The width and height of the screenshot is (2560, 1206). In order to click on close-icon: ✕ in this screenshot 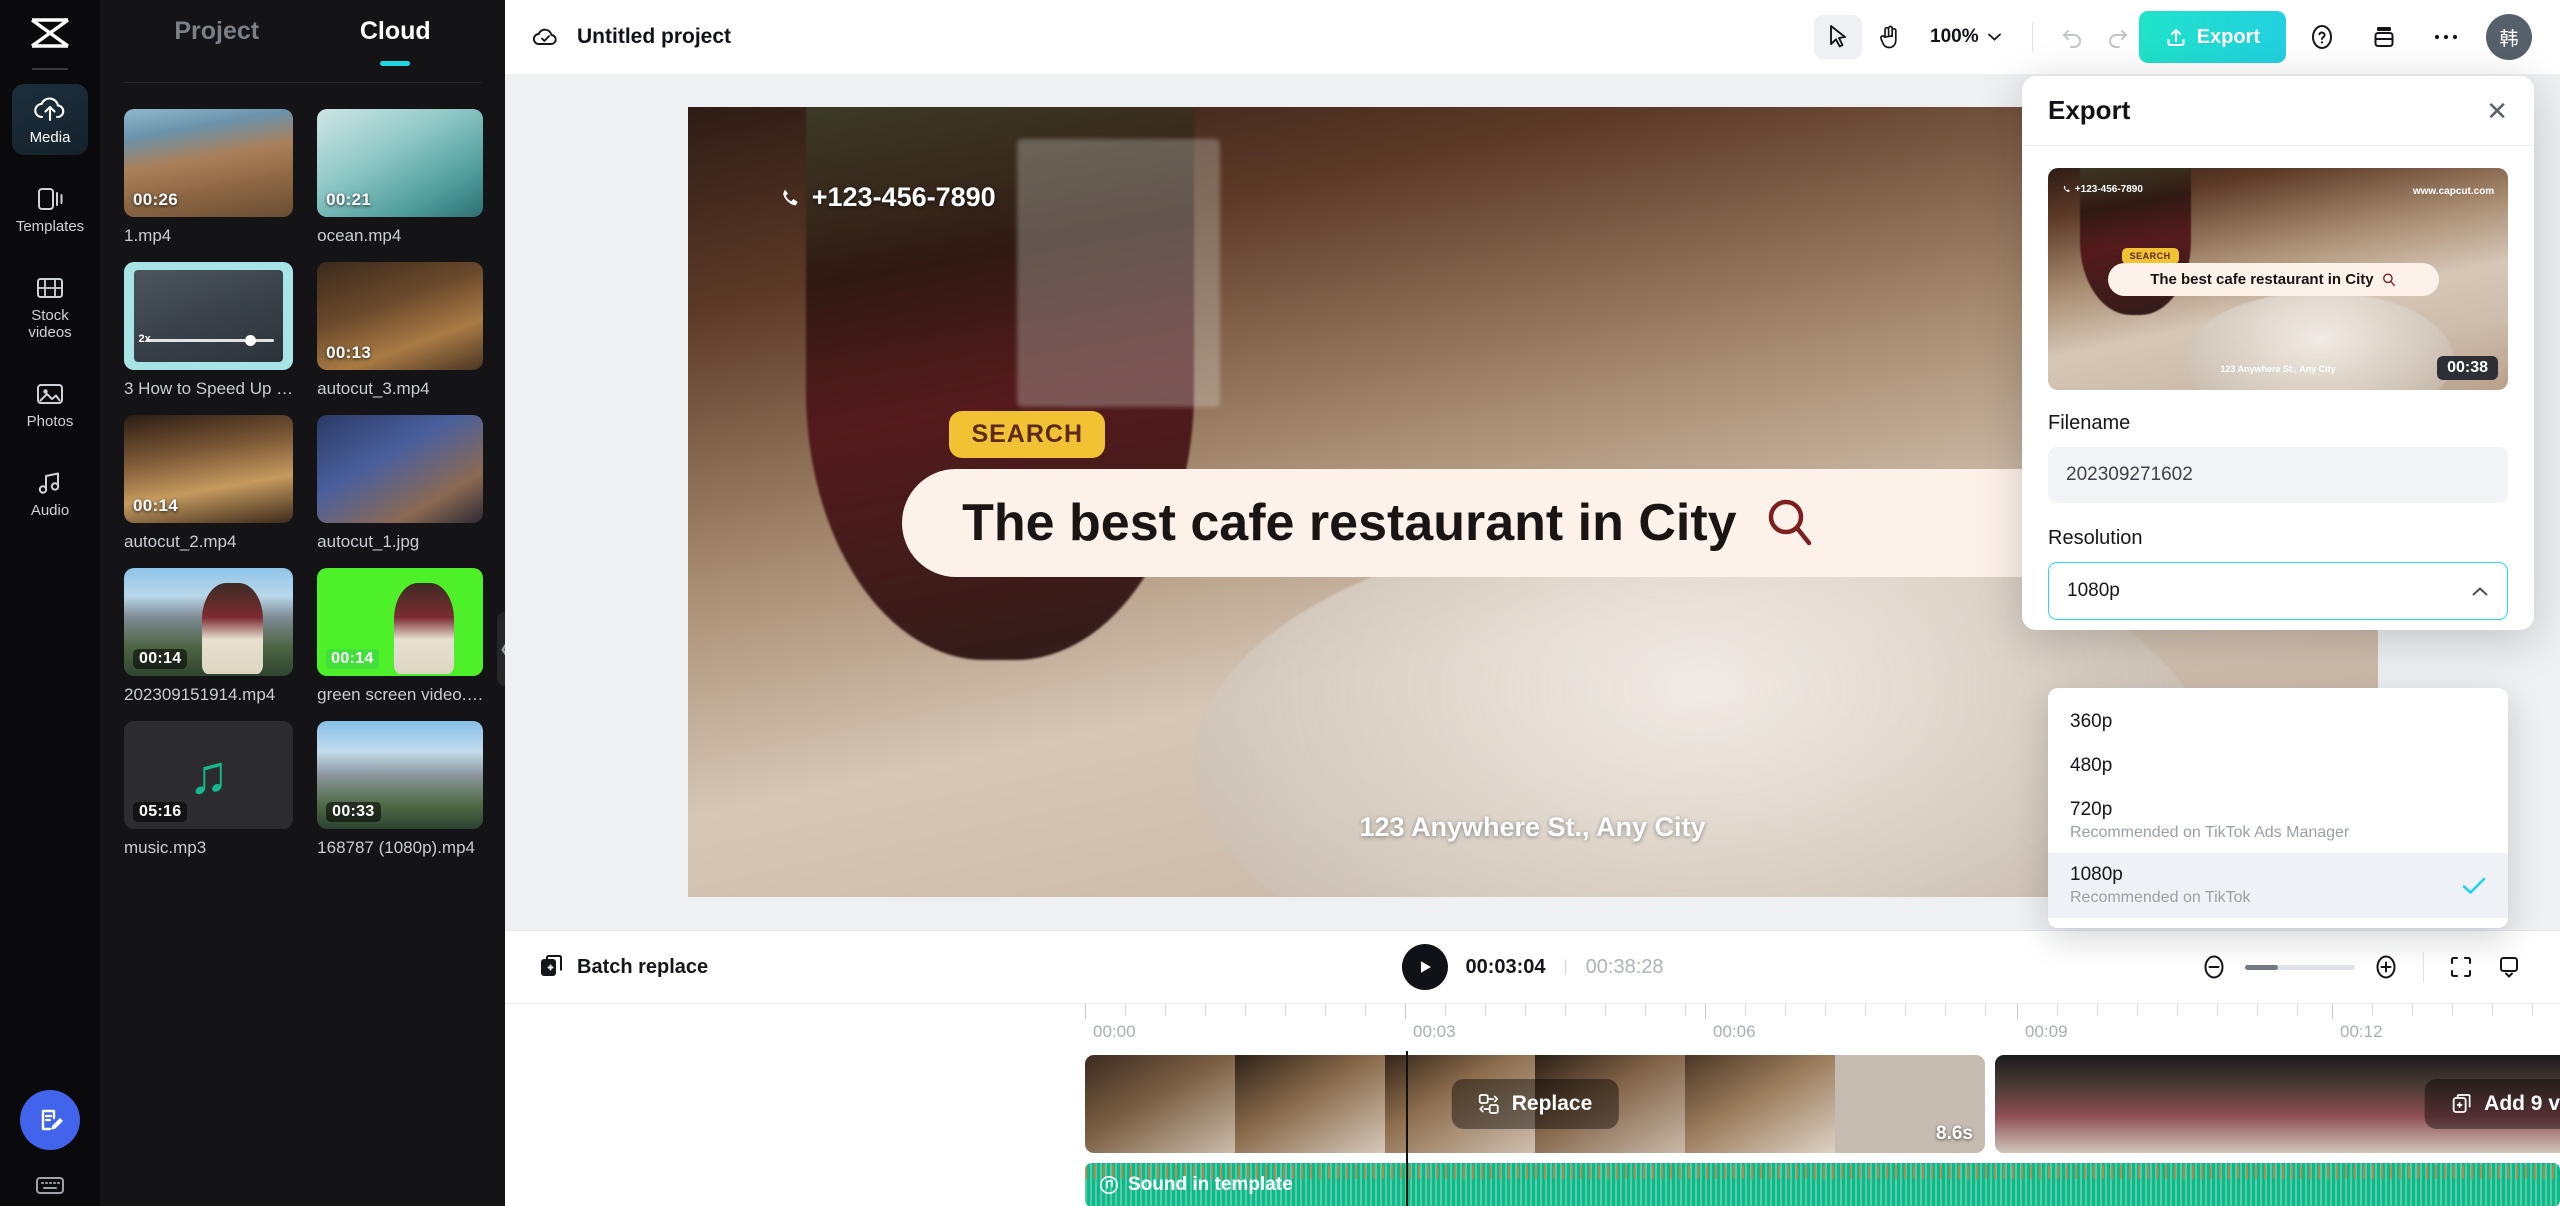, I will do `click(2497, 111)`.